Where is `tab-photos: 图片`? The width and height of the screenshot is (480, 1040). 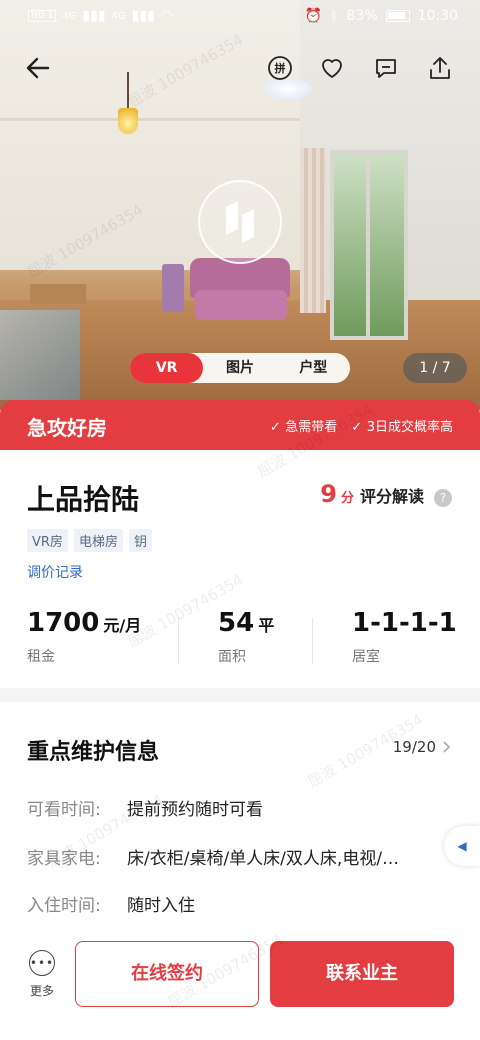 tab-photos: 图片 is located at coordinates (239, 368).